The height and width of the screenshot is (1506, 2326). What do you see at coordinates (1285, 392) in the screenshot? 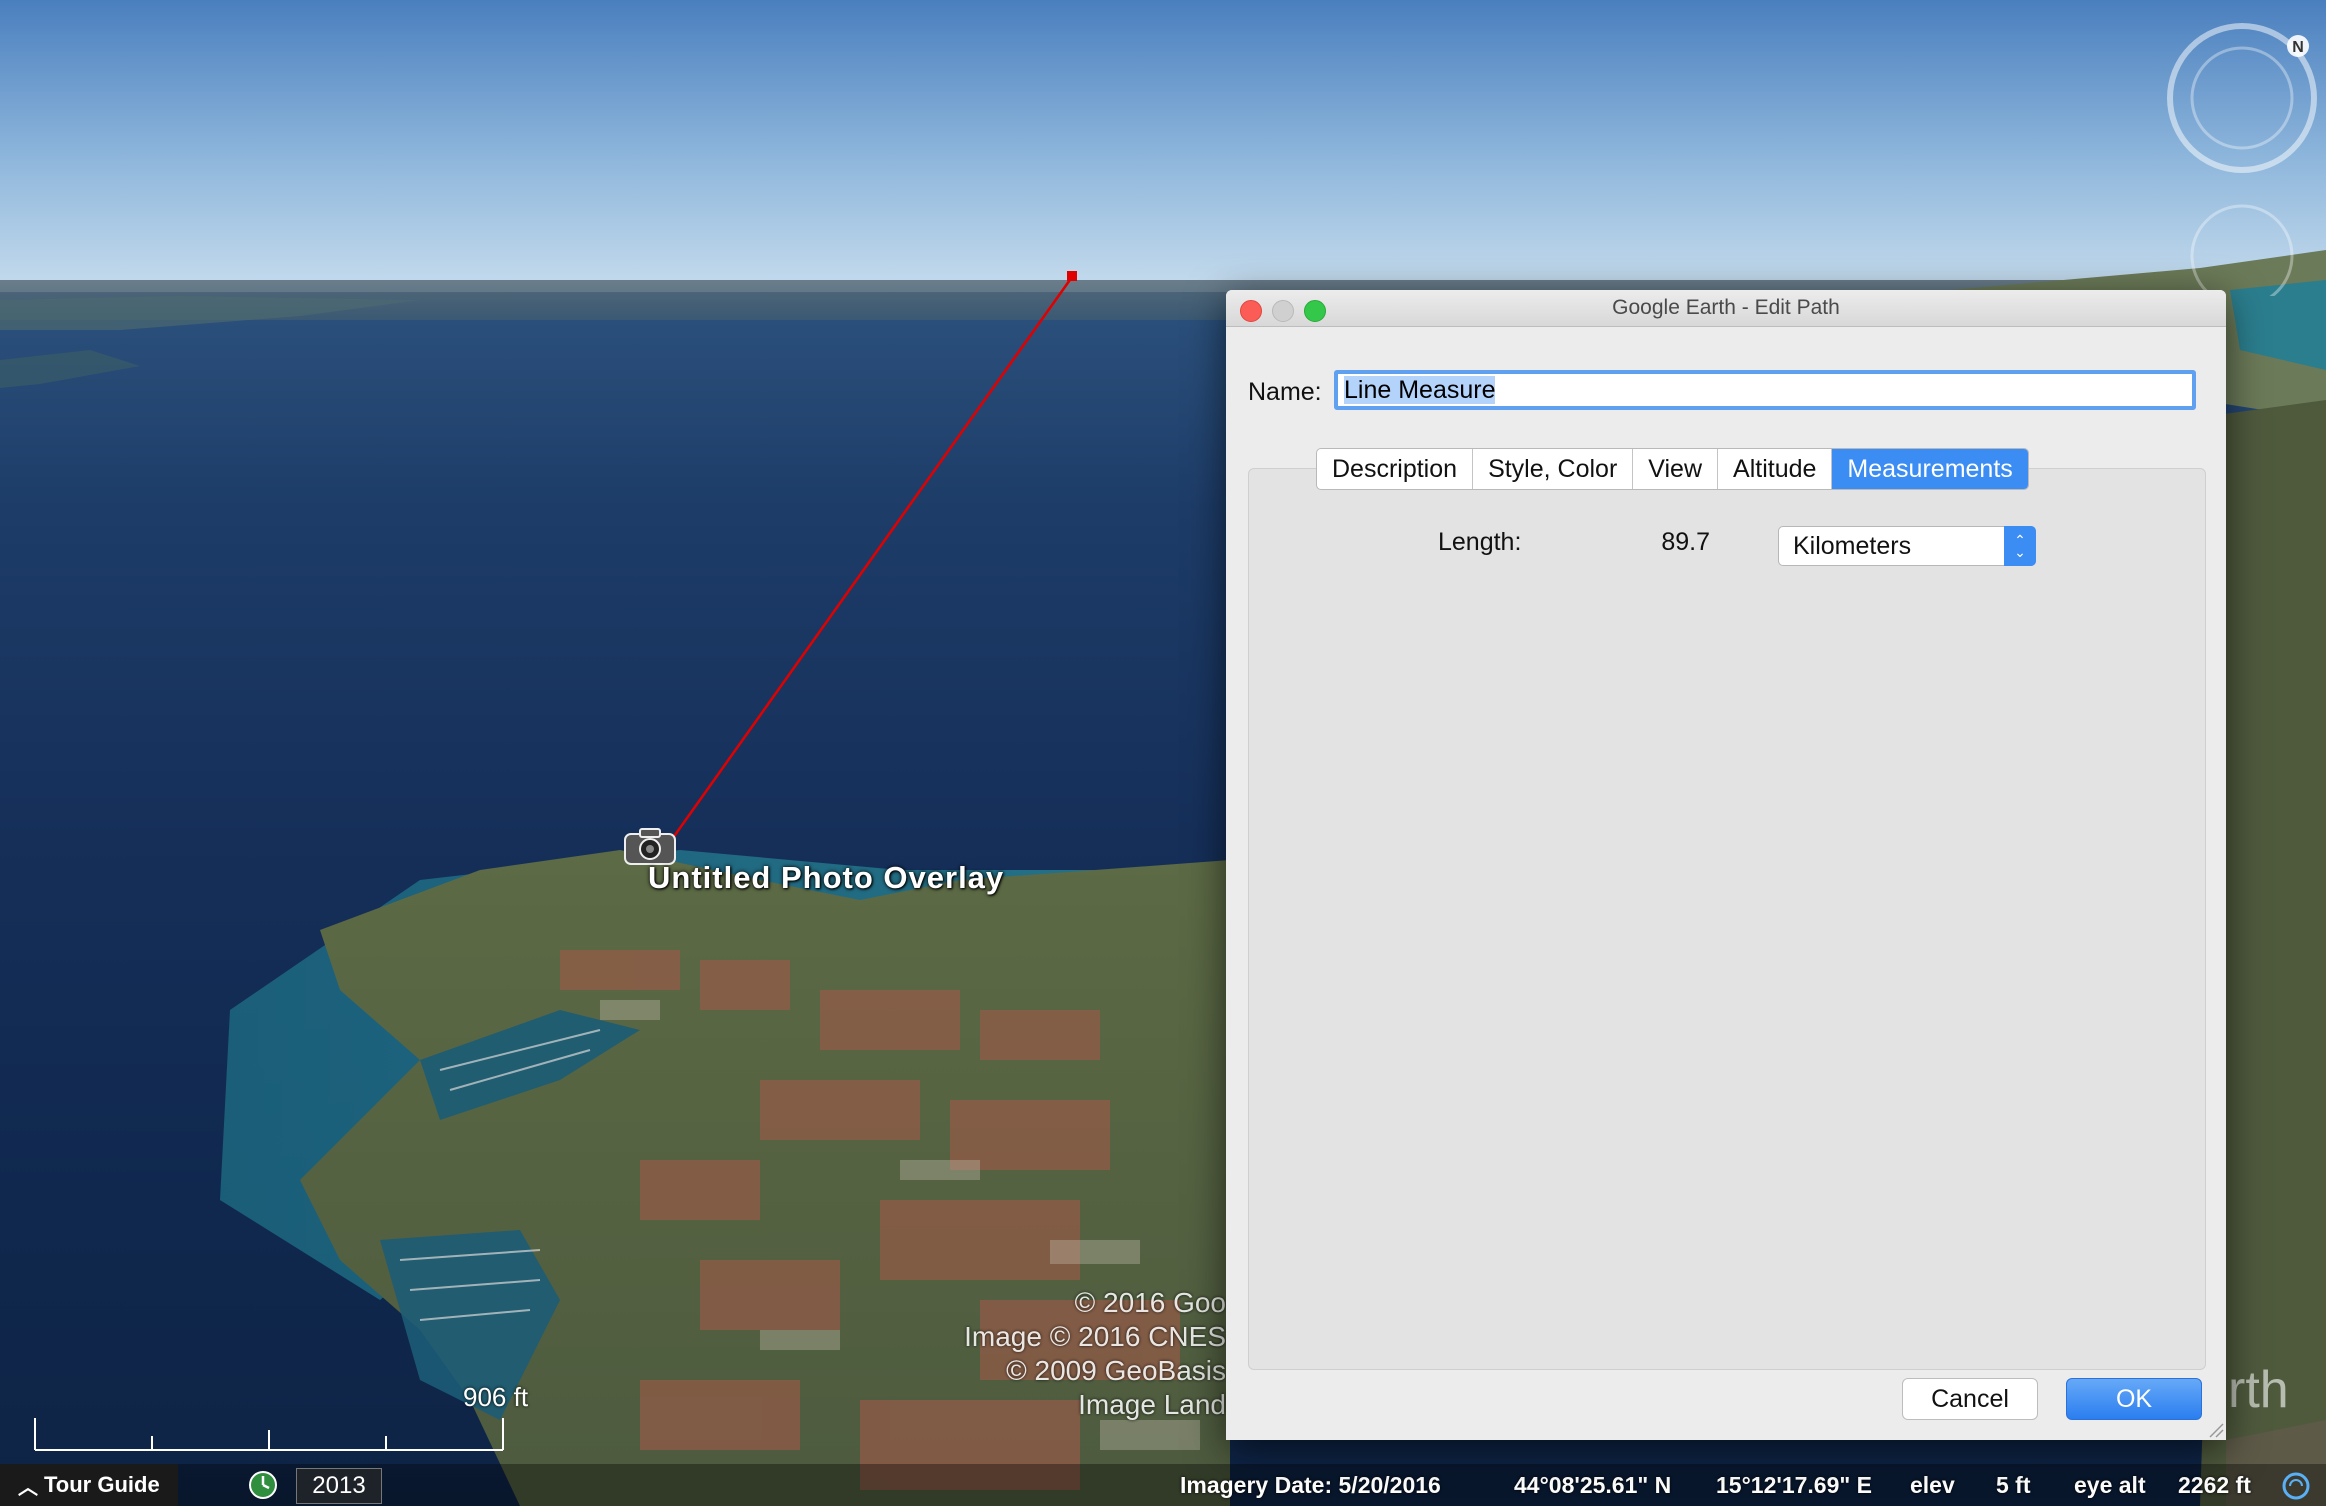
I see `name-label: Name:` at bounding box center [1285, 392].